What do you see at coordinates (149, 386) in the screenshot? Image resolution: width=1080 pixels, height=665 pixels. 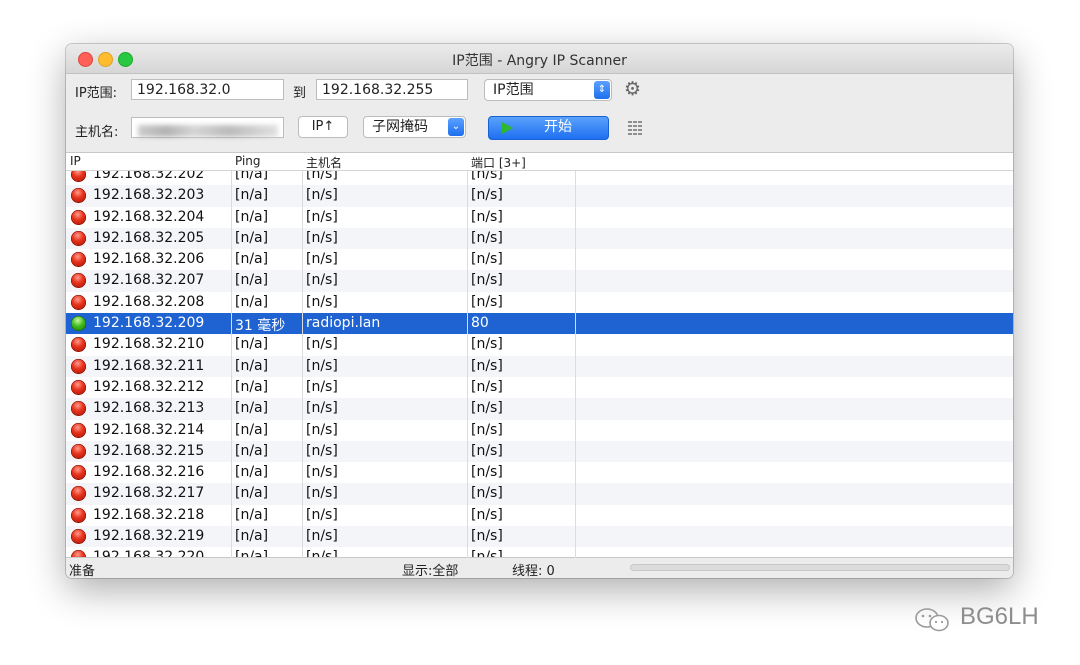 I see `ip-cell: 192.168.32.212` at bounding box center [149, 386].